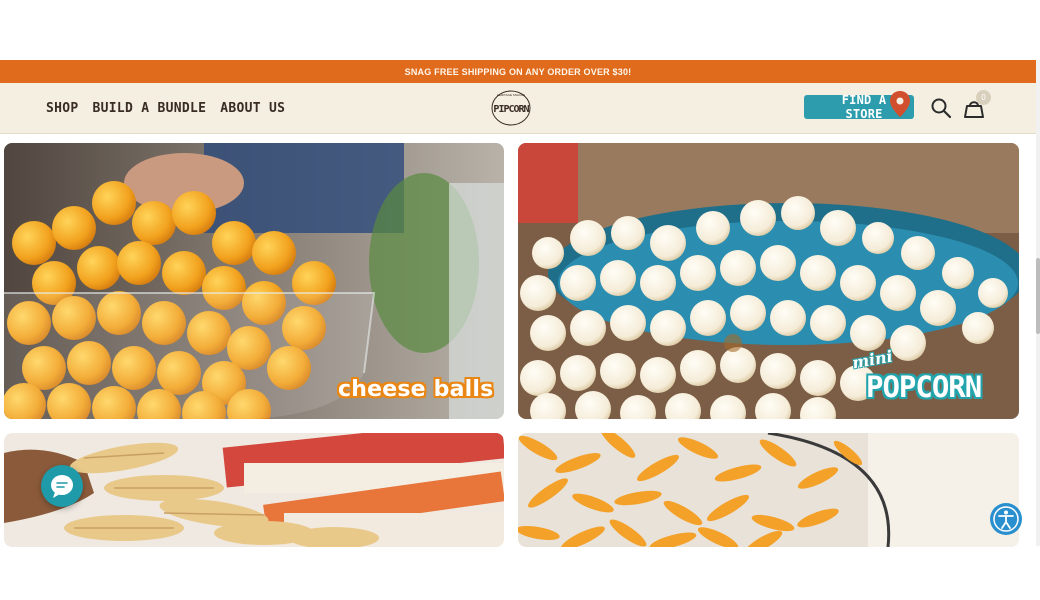 This screenshot has height=600, width=1040. What do you see at coordinates (416, 389) in the screenshot?
I see `cheese-balls-label: cheese balls` at bounding box center [416, 389].